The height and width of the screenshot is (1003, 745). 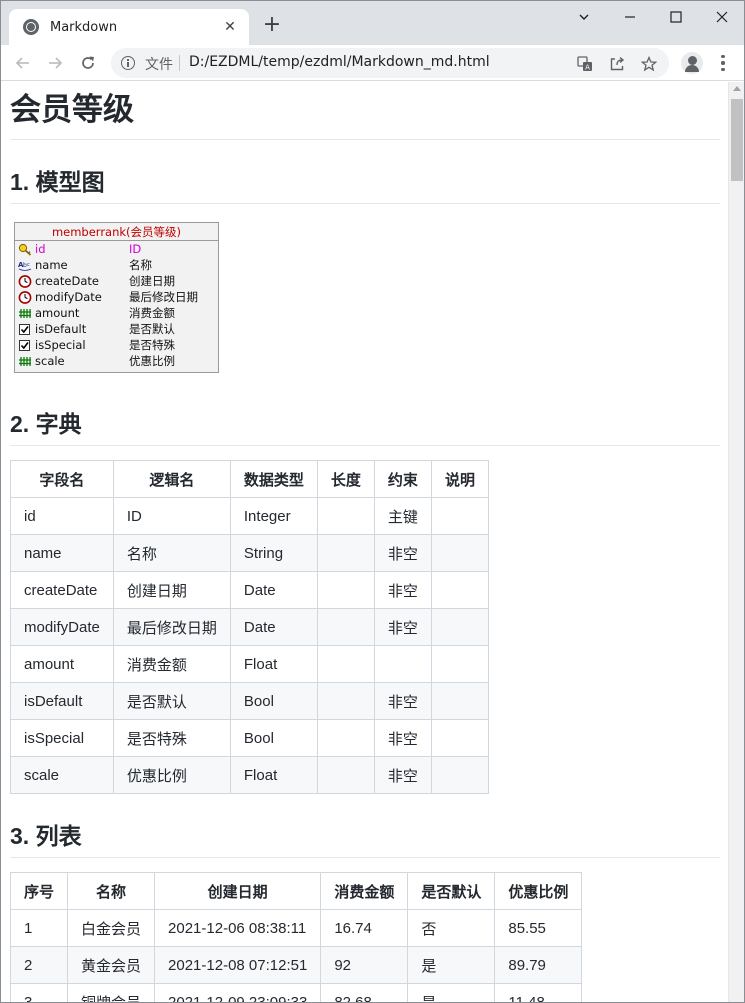 What do you see at coordinates (171, 553) in the screenshot?
I see `table-cell: 名称` at bounding box center [171, 553].